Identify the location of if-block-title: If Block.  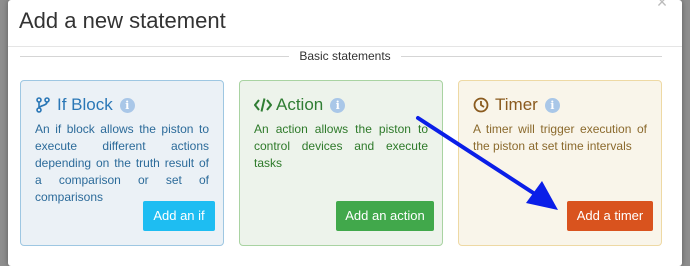
(85, 104).